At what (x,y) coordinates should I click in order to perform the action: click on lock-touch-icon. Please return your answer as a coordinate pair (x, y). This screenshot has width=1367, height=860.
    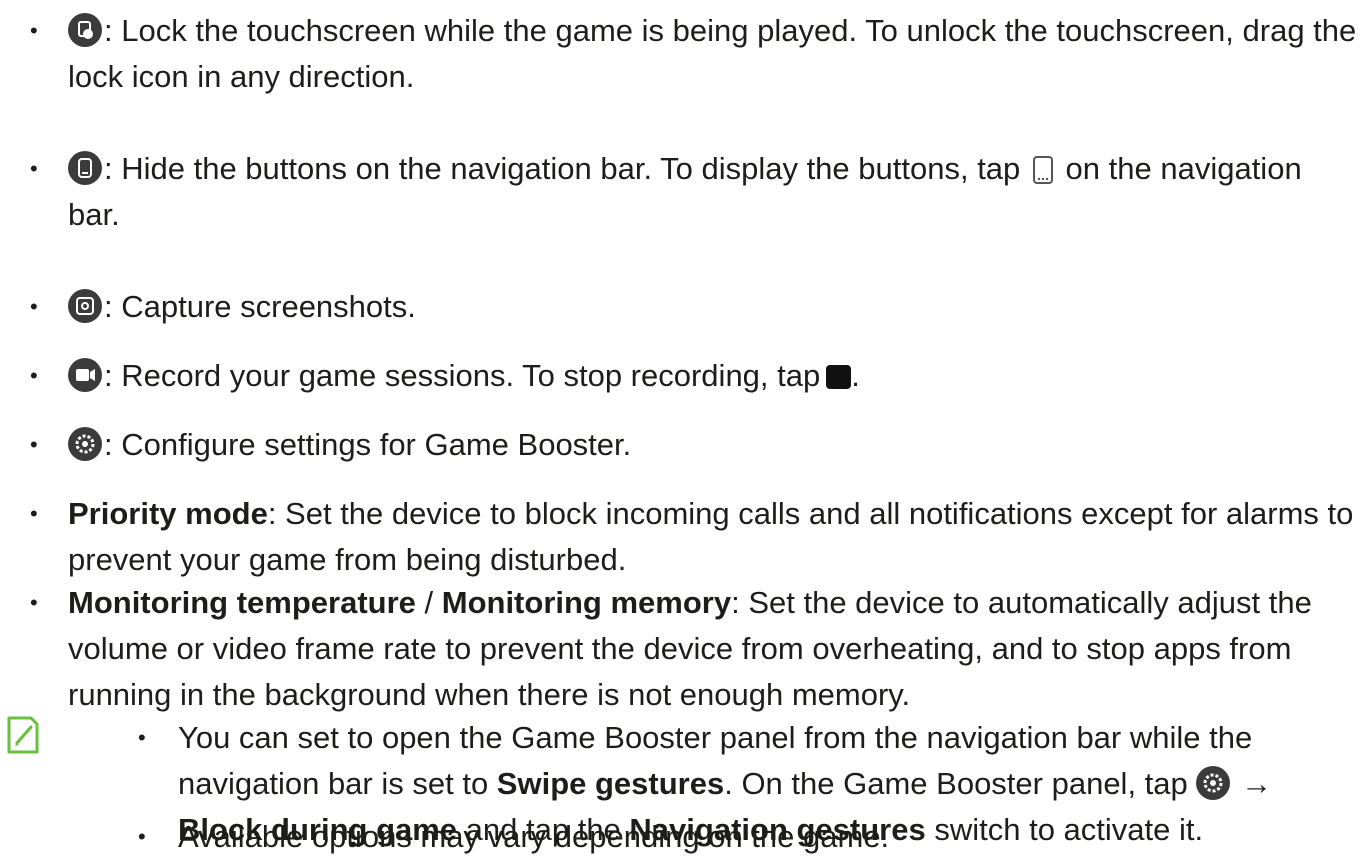
    Looking at the image, I should click on (85, 30).